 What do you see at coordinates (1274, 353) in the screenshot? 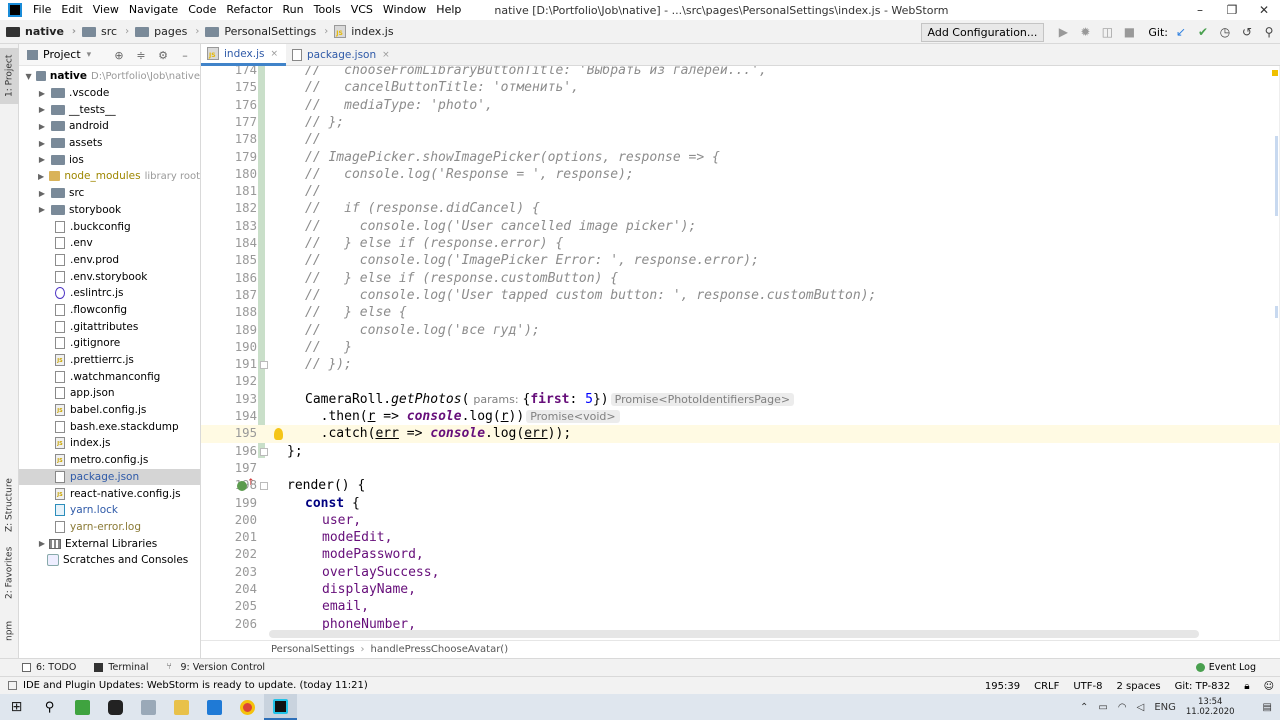
I see `error-stripe` at bounding box center [1274, 353].